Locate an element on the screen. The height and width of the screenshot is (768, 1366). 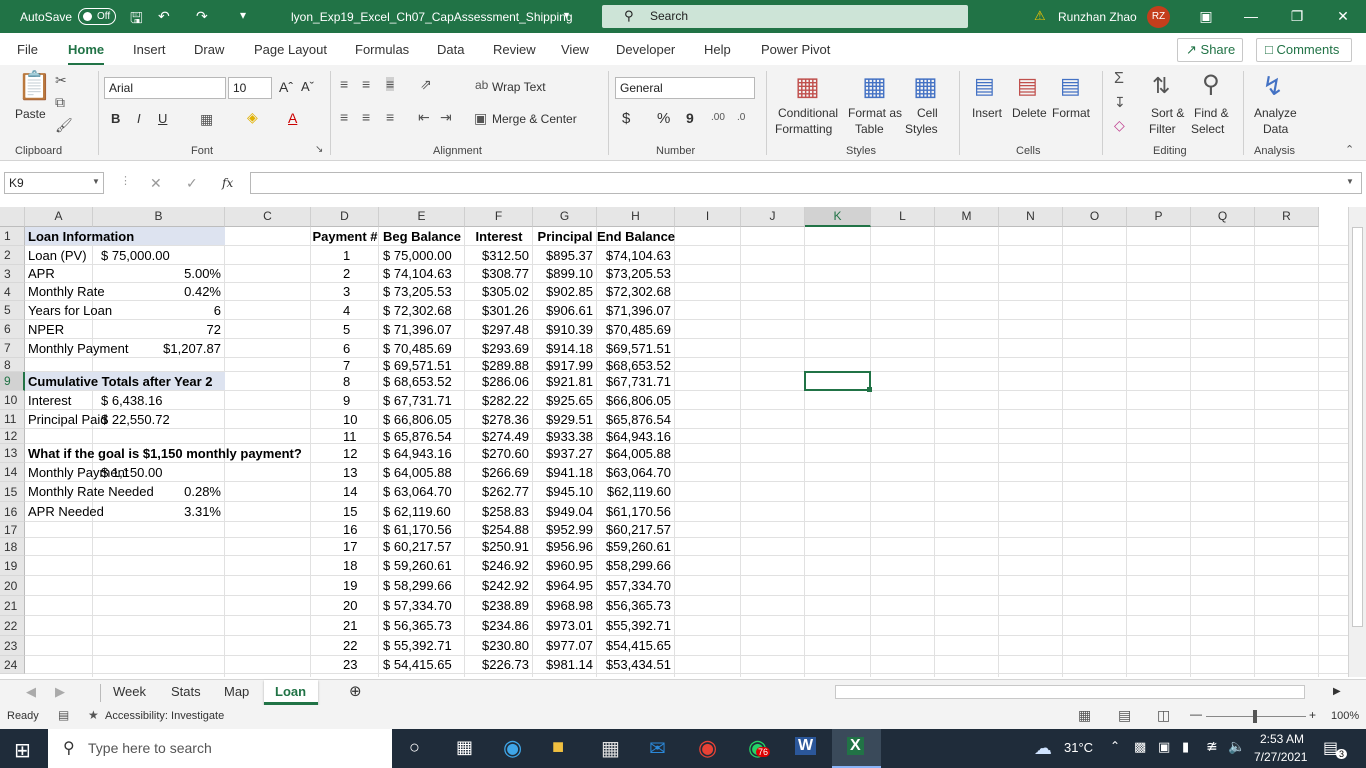
dialog-launcher-icon: ↘ is located at coordinates (319, 150).